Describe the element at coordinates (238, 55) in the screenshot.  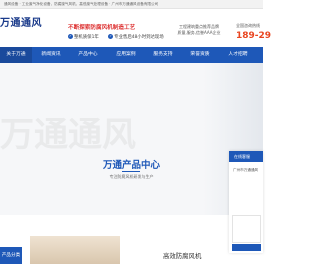
I see `nav-item-careers: 人才招聘` at that location.